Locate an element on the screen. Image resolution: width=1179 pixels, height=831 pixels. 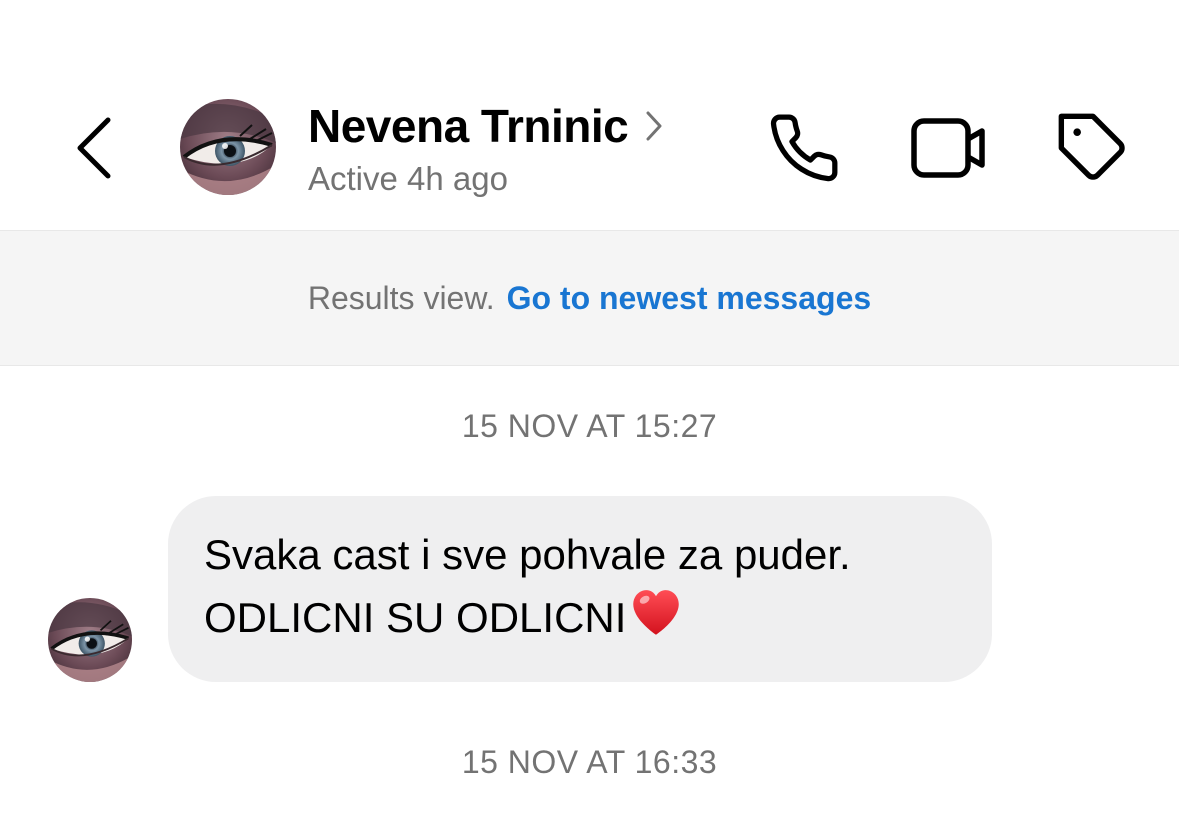
message-text-line-1: Svaka cast i sve pohvale za puder. is located at coordinates (527, 554).